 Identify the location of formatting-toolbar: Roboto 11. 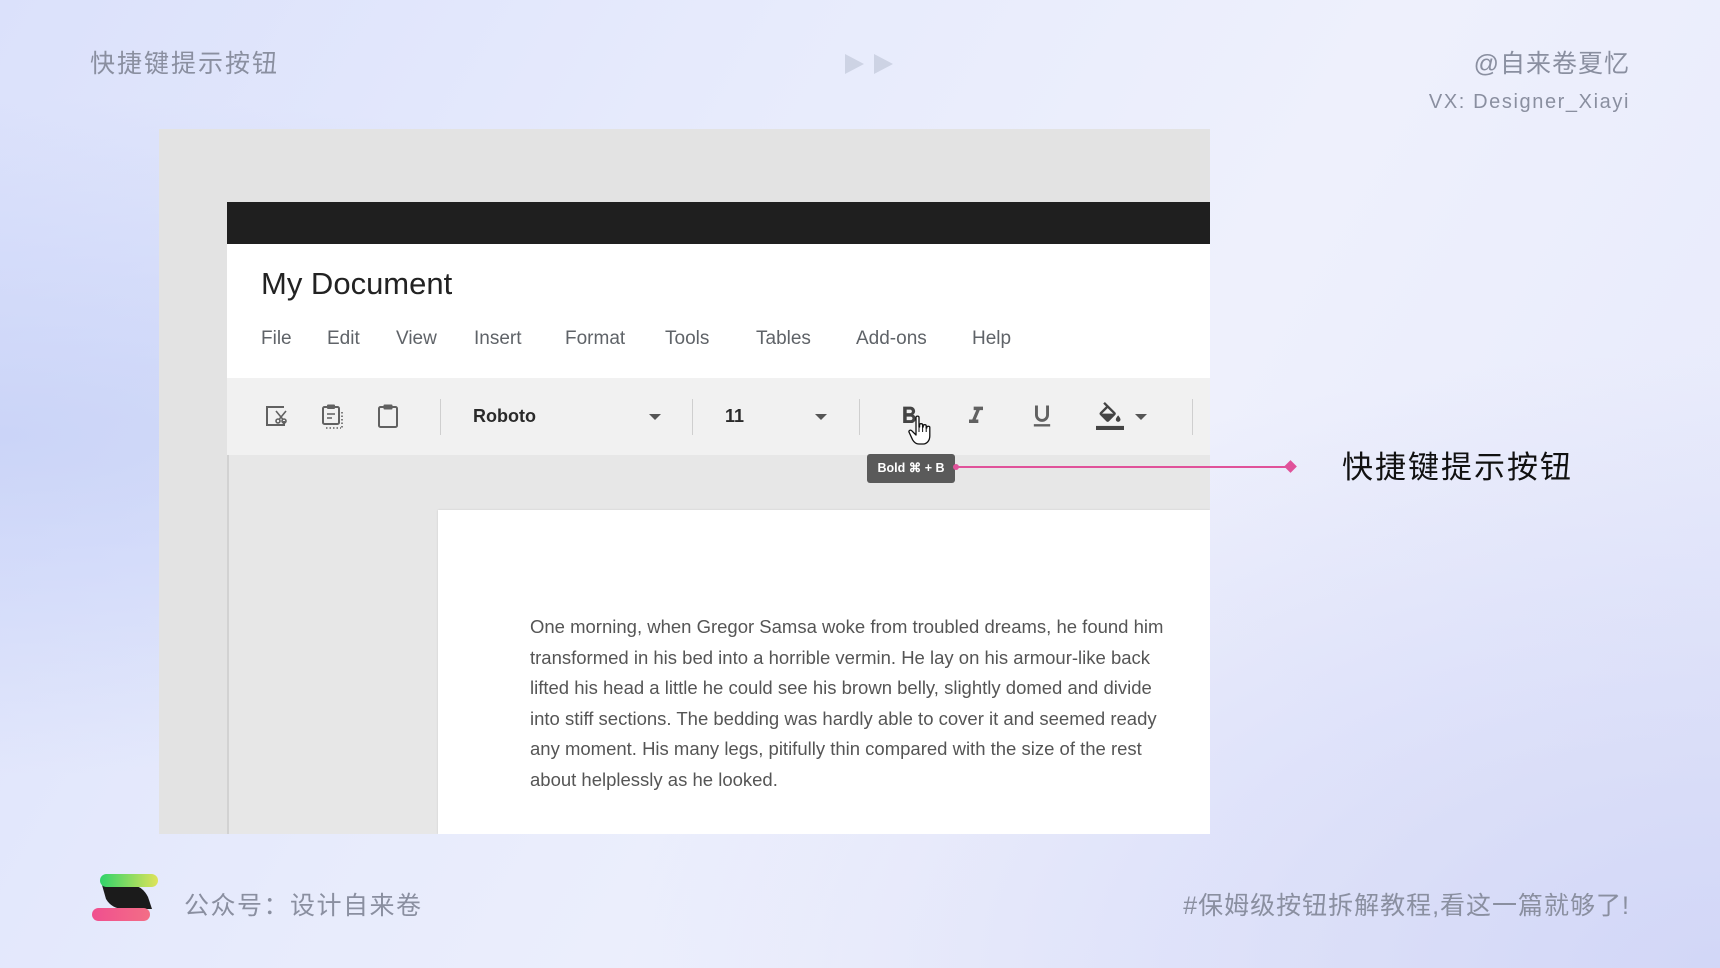
(718, 416).